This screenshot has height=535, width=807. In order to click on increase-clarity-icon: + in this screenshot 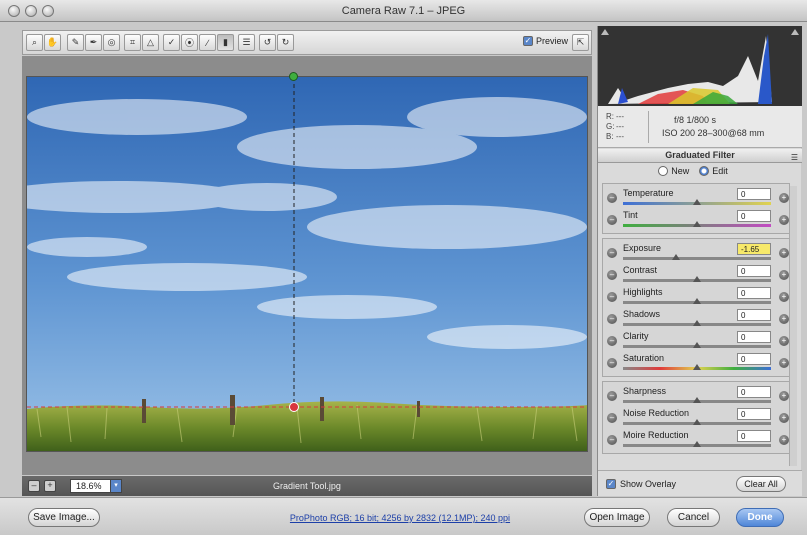, I will do `click(784, 341)`.